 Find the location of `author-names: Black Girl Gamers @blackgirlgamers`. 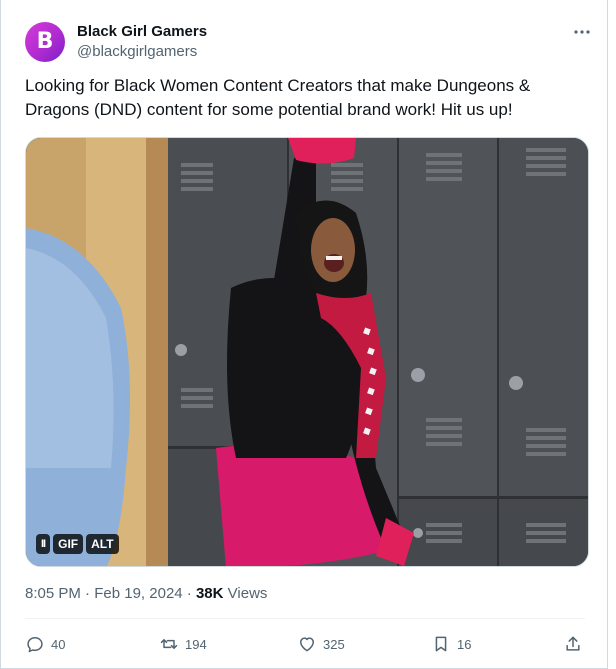

author-names: Black Girl Gamers @blackgirlgamers is located at coordinates (142, 42).